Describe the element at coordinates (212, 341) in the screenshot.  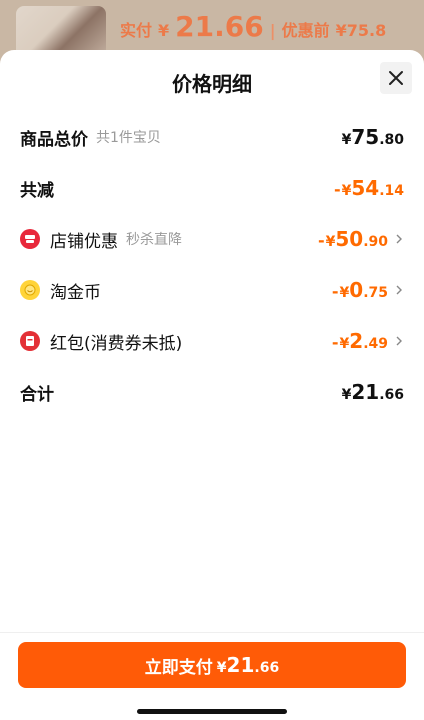
I see `row-red-packet: 红包(消费券未抵) - ¥ 2 .49` at that location.